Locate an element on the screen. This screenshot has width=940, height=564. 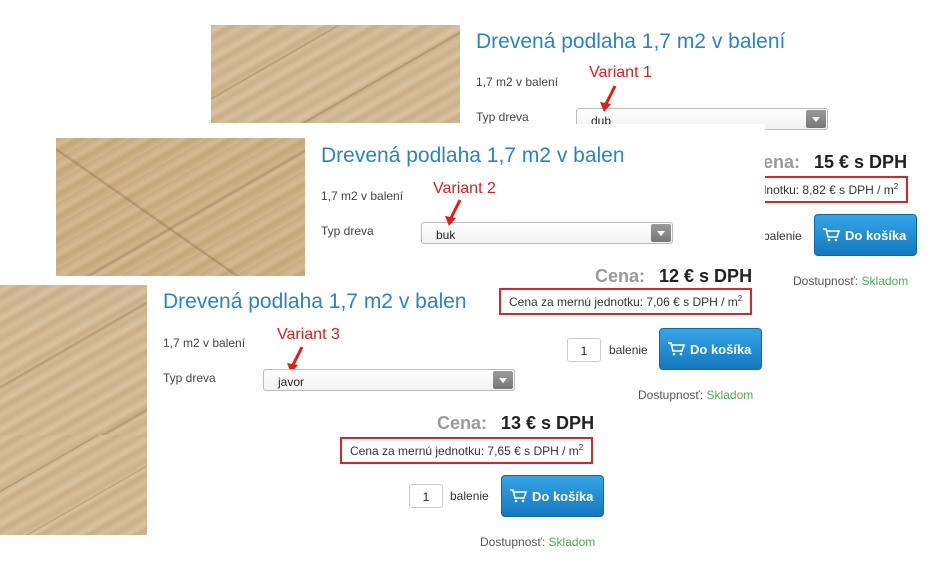
wood-type-value: buk is located at coordinates (446, 235).